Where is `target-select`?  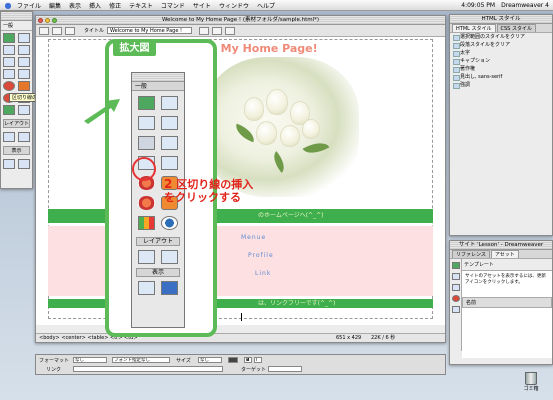
target-select is located at coordinates (285, 369).